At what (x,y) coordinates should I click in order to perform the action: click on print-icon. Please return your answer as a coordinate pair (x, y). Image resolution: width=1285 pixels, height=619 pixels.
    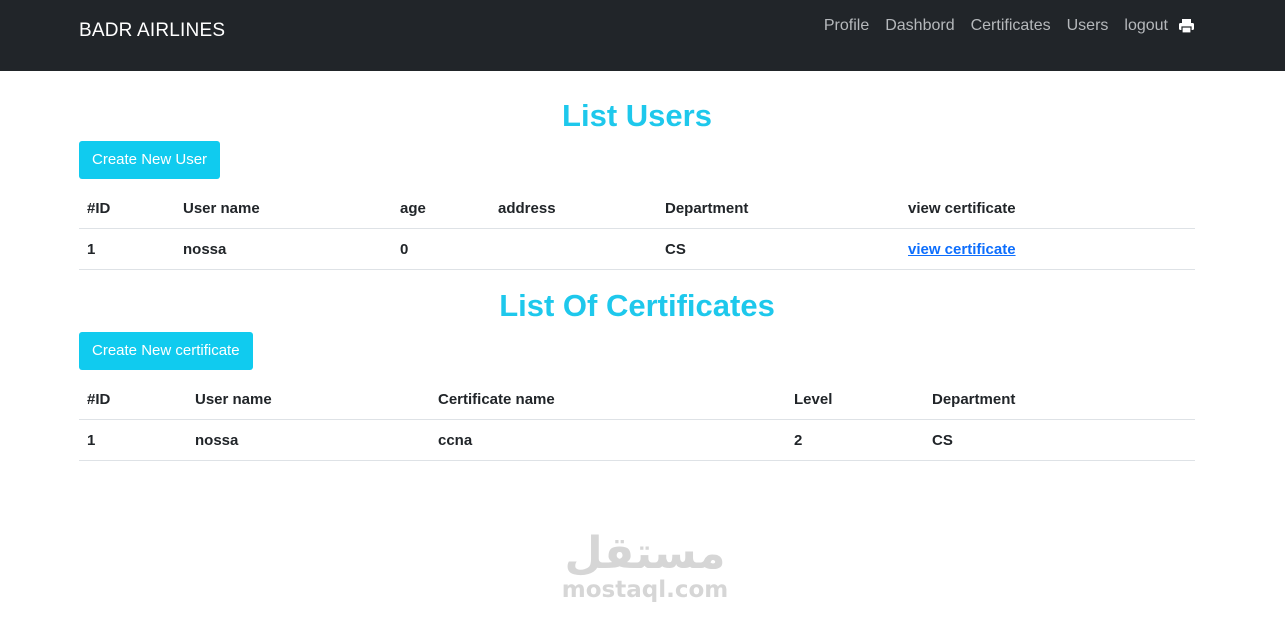
    Looking at the image, I should click on (1186, 26).